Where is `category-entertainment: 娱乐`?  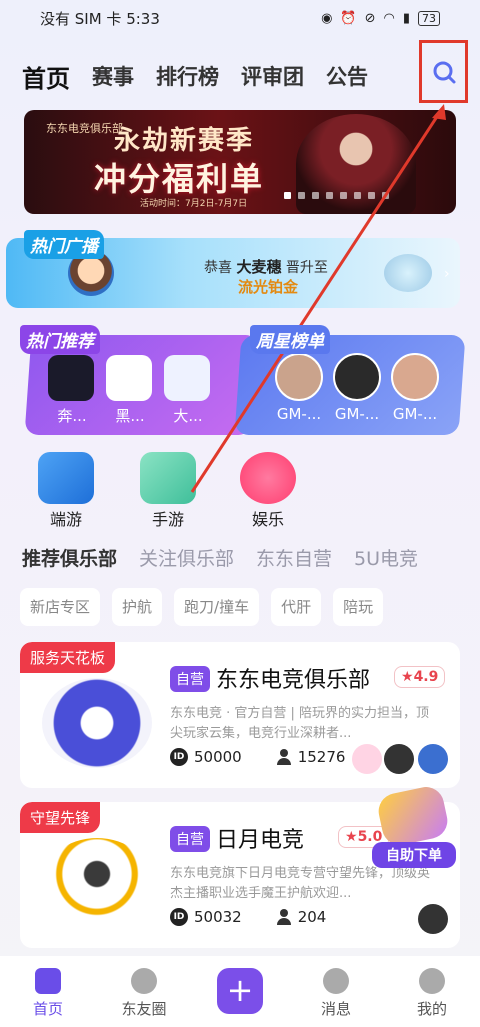
category-entertainment: 娱乐 is located at coordinates (268, 488).